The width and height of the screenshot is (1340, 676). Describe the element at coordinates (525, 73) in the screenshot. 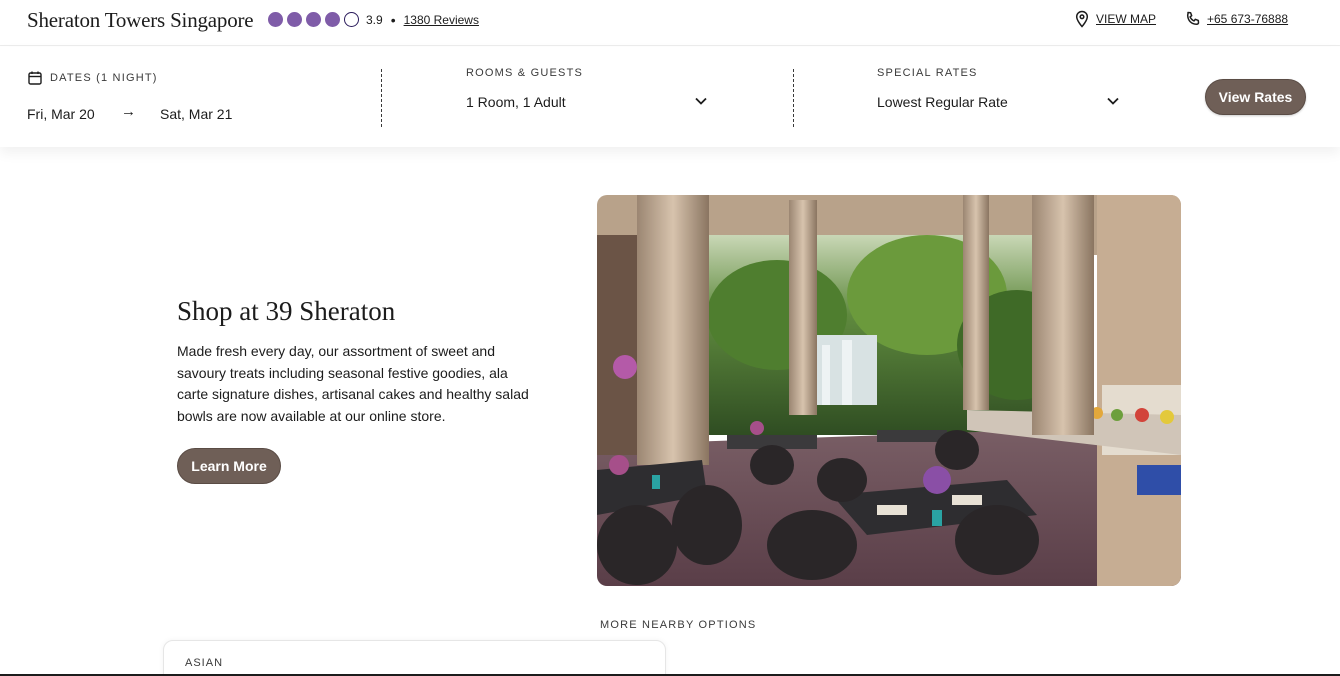

I see `rooms-guests-label: ROOMS & GUESTS` at that location.